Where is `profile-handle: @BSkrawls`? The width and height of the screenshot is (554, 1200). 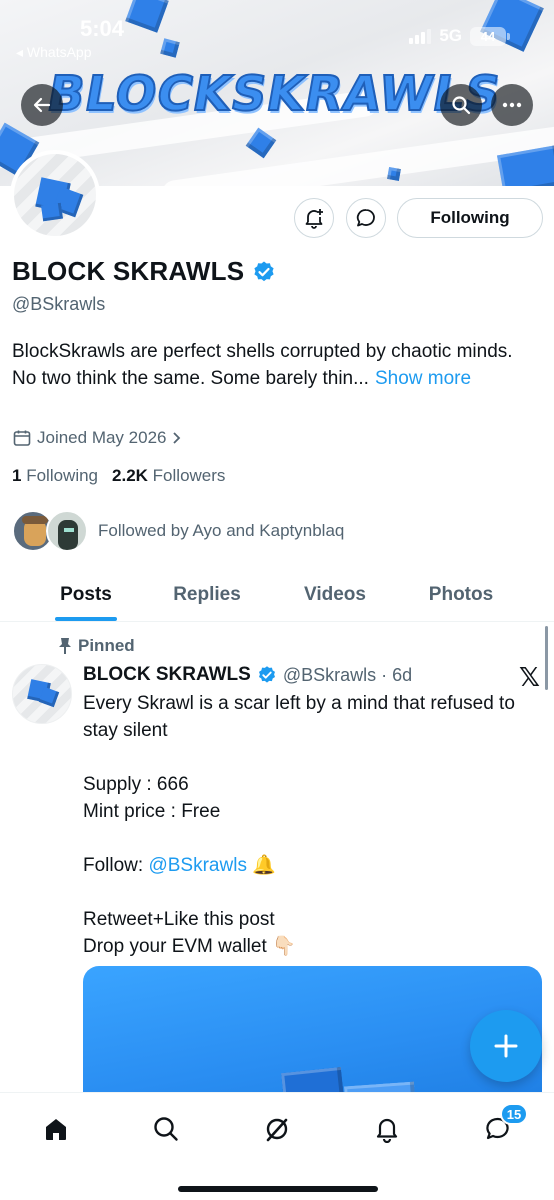 profile-handle: @BSkrawls is located at coordinates (59, 304).